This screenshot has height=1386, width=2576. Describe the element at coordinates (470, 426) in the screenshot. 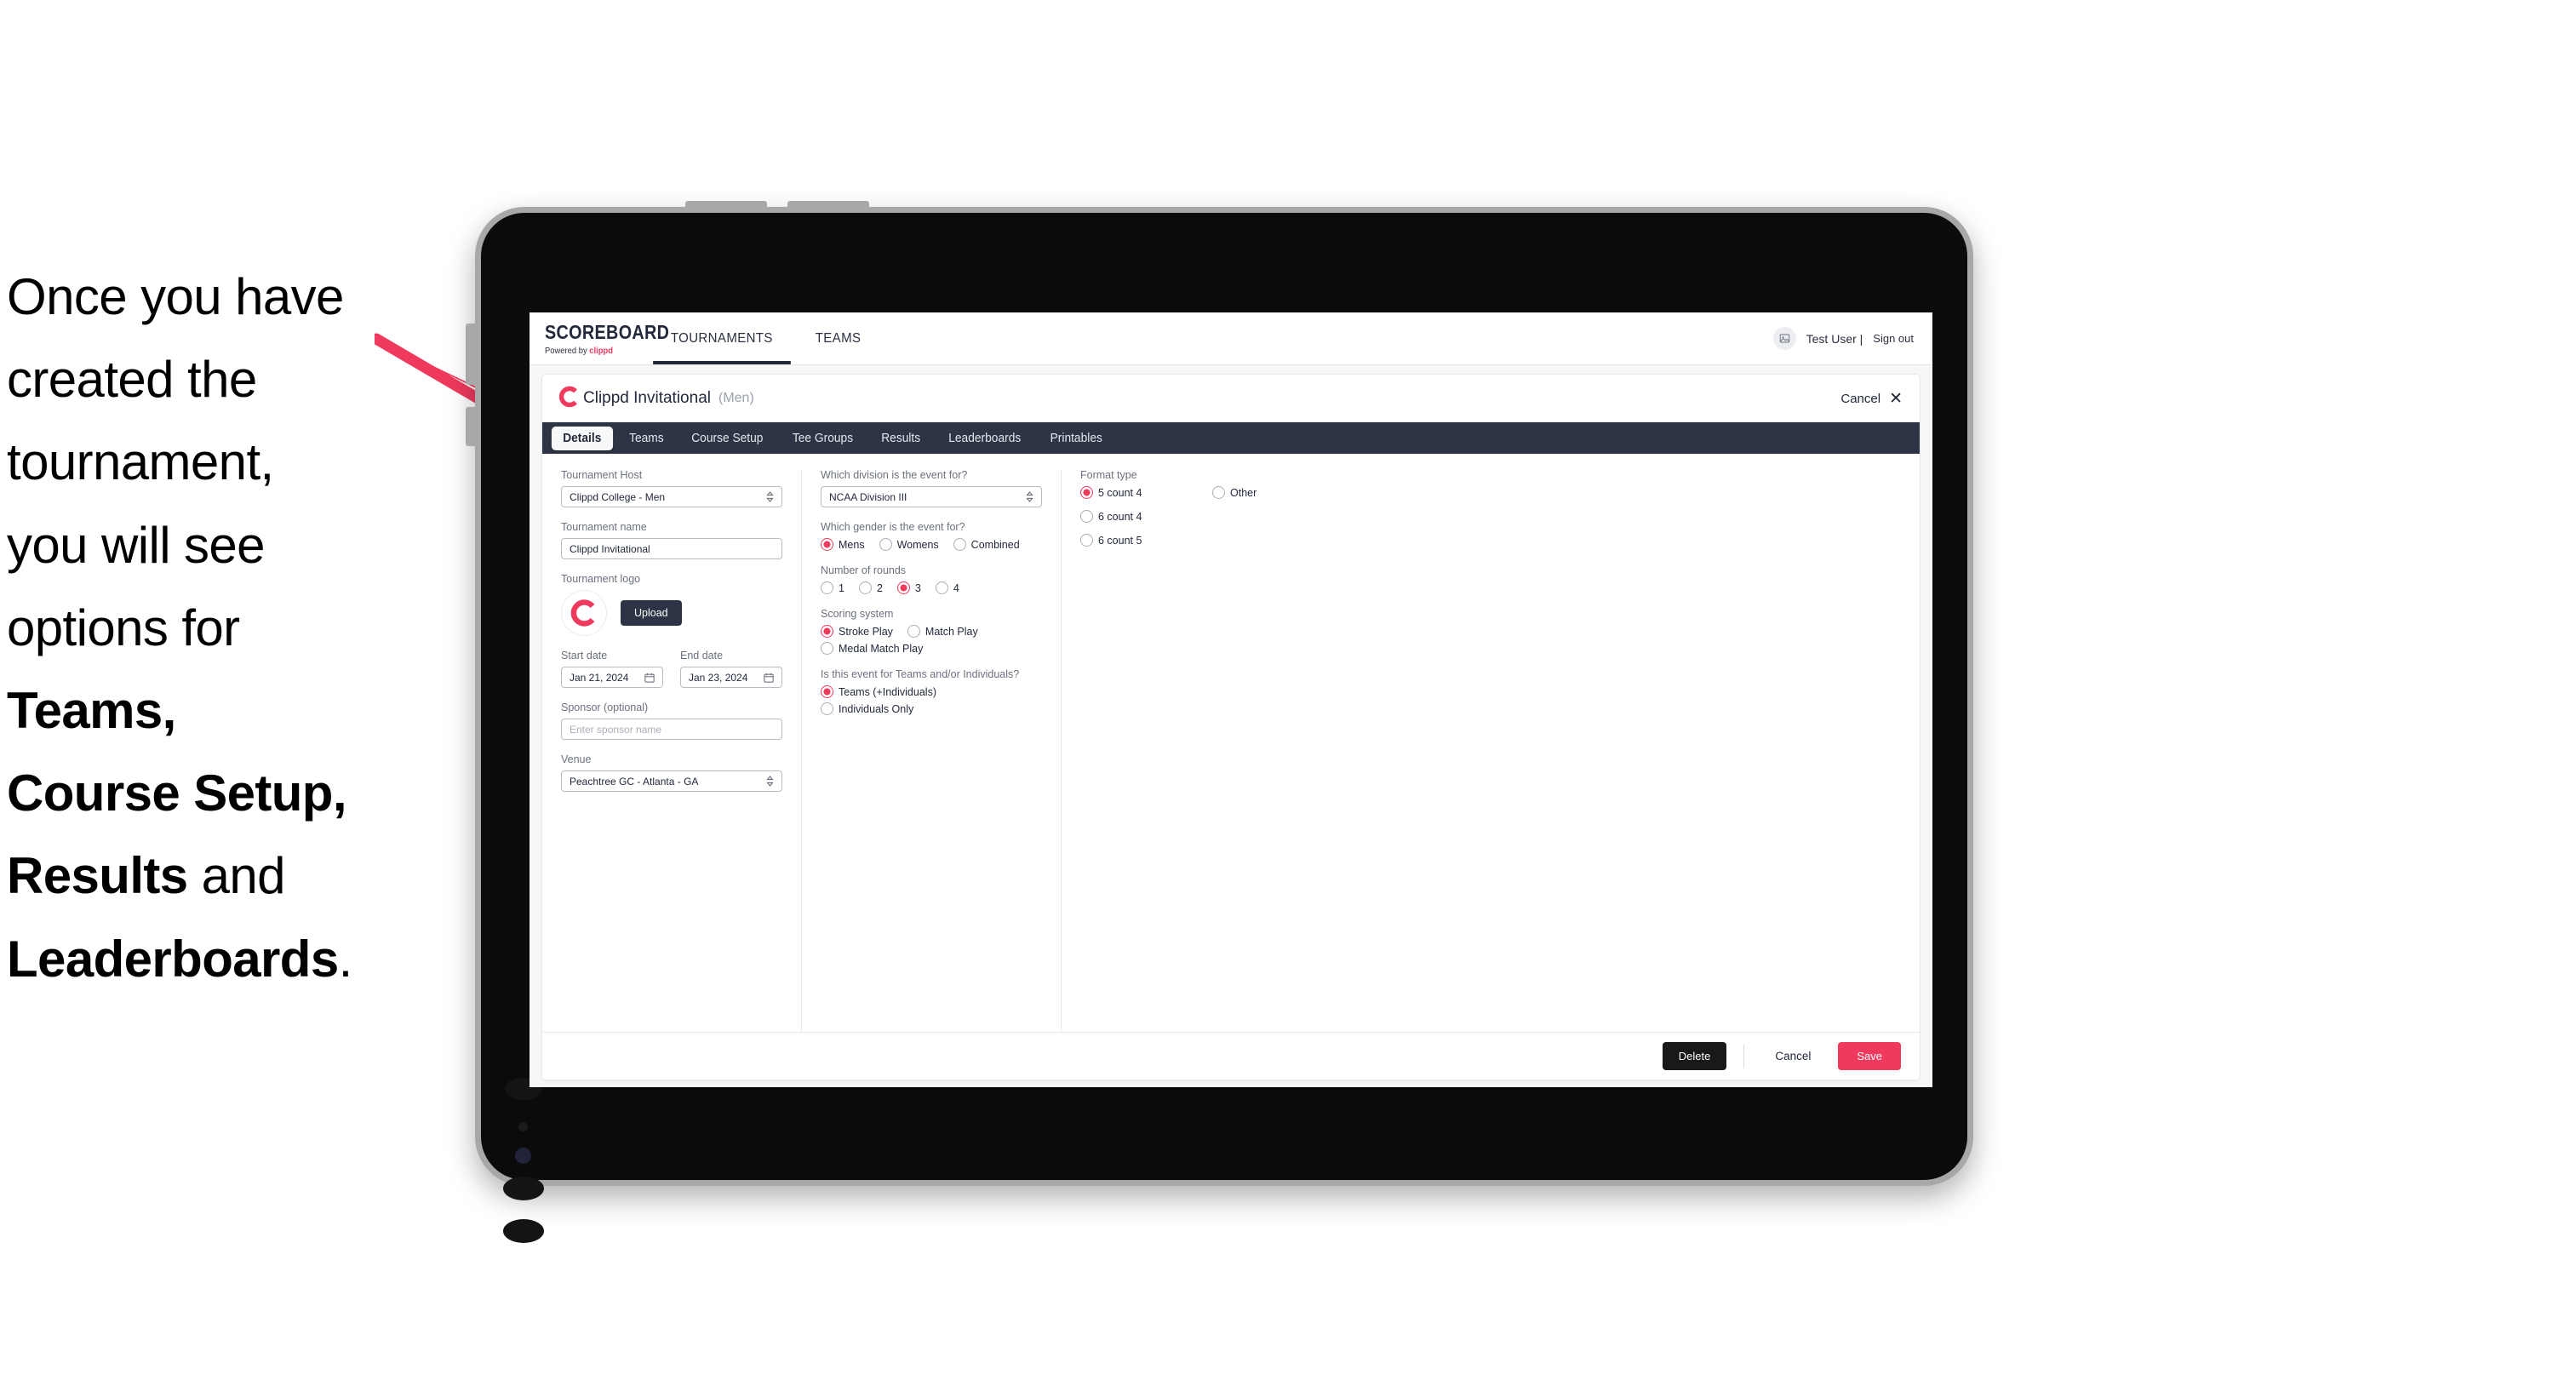

I see `device-volume-down-button` at that location.